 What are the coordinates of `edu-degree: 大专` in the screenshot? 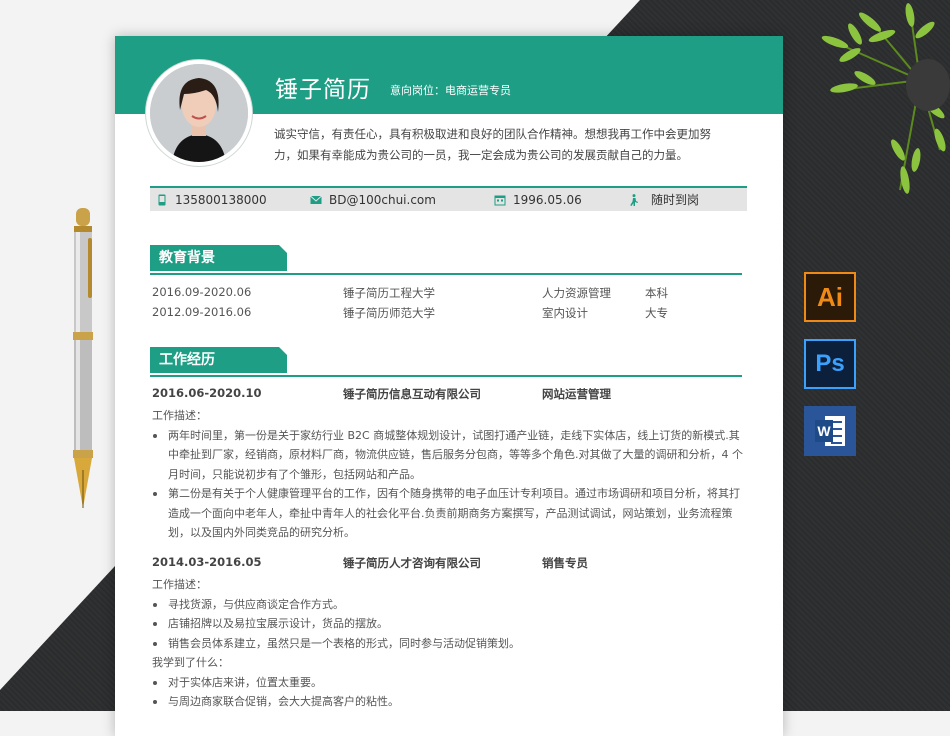 It's located at (656, 313).